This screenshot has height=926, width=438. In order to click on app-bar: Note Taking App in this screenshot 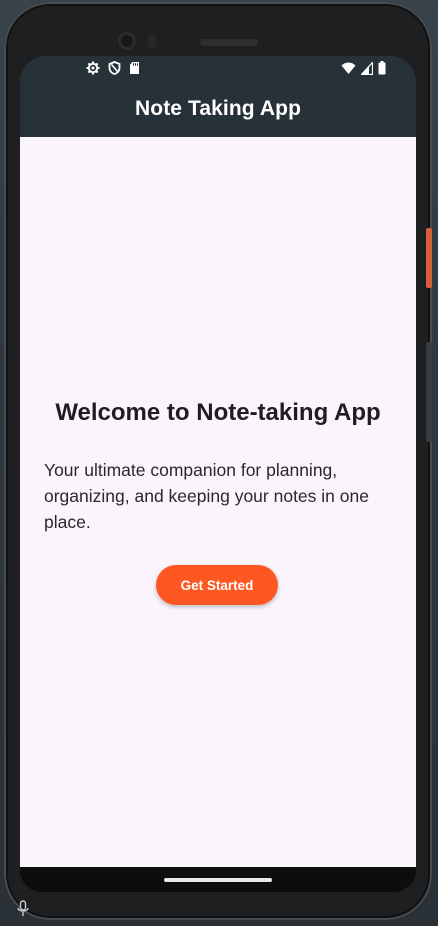, I will do `click(218, 109)`.